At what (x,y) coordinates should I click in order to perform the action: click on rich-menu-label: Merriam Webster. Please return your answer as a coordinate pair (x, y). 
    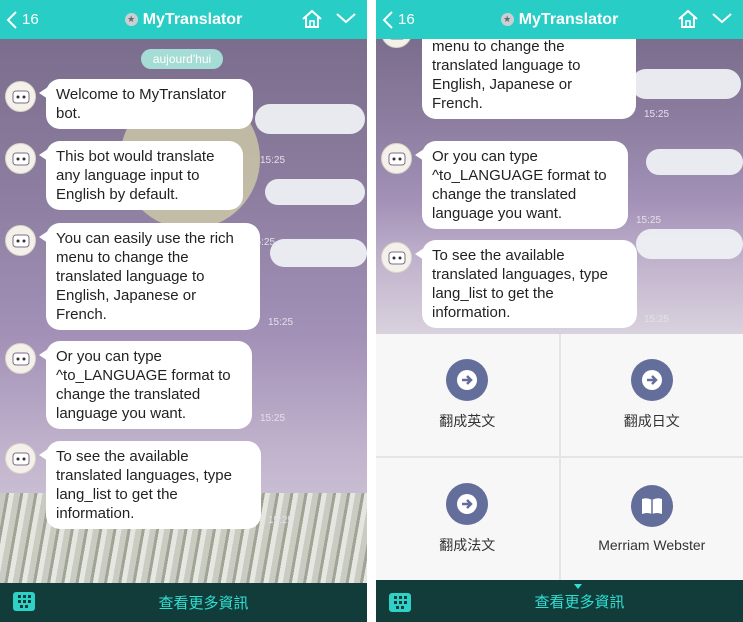
    Looking at the image, I should click on (652, 545).